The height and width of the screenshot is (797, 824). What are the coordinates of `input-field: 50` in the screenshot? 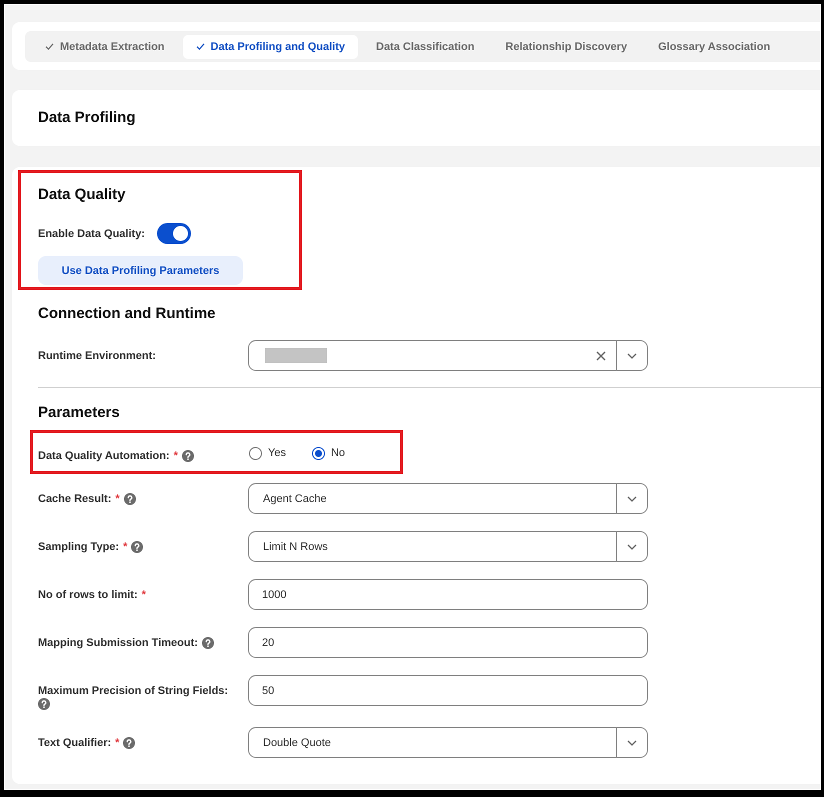 It's located at (448, 690).